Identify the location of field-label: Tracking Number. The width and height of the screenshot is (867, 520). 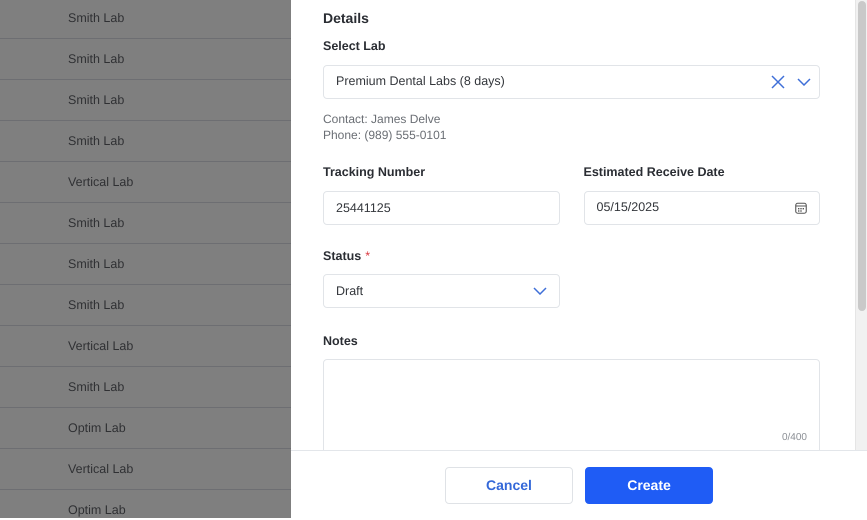
(374, 172).